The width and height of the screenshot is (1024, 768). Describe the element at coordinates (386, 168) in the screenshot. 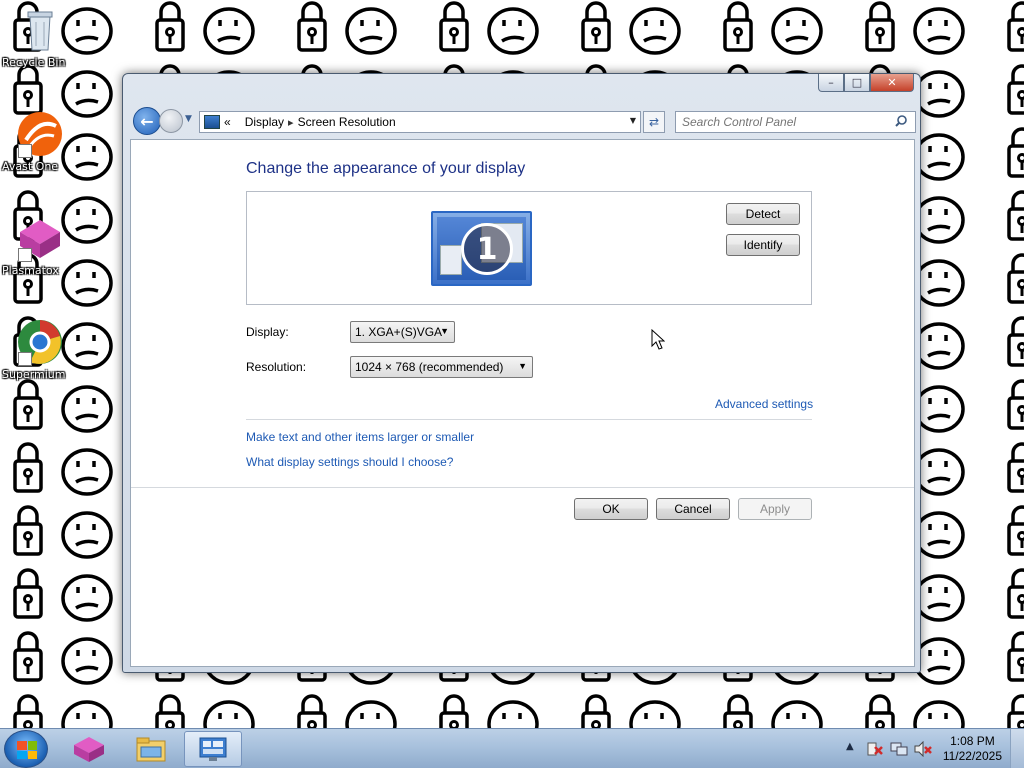

I see `page-title: Change the appearance of your display` at that location.